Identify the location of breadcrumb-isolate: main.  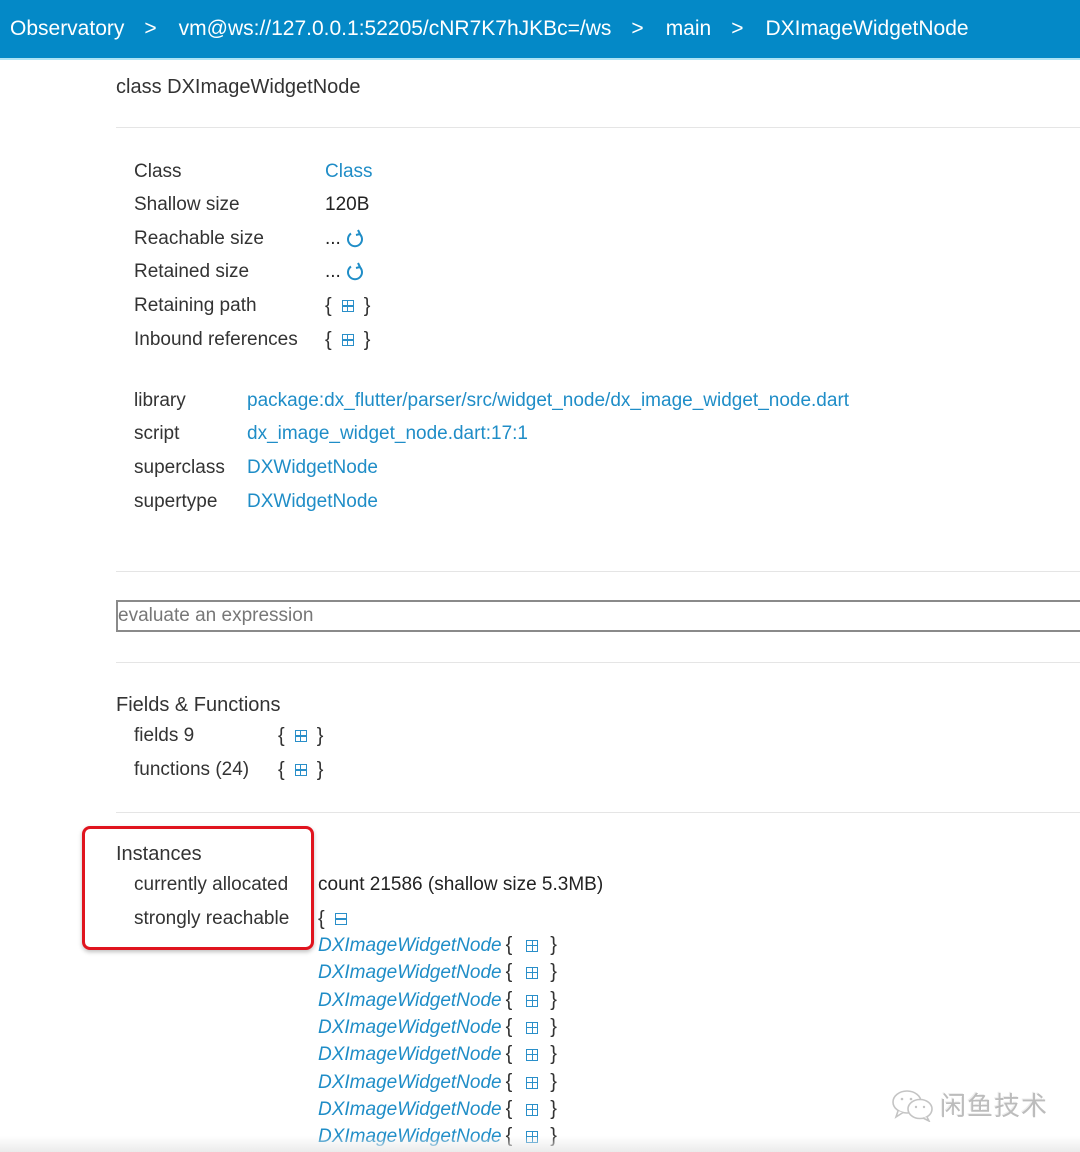
(689, 29).